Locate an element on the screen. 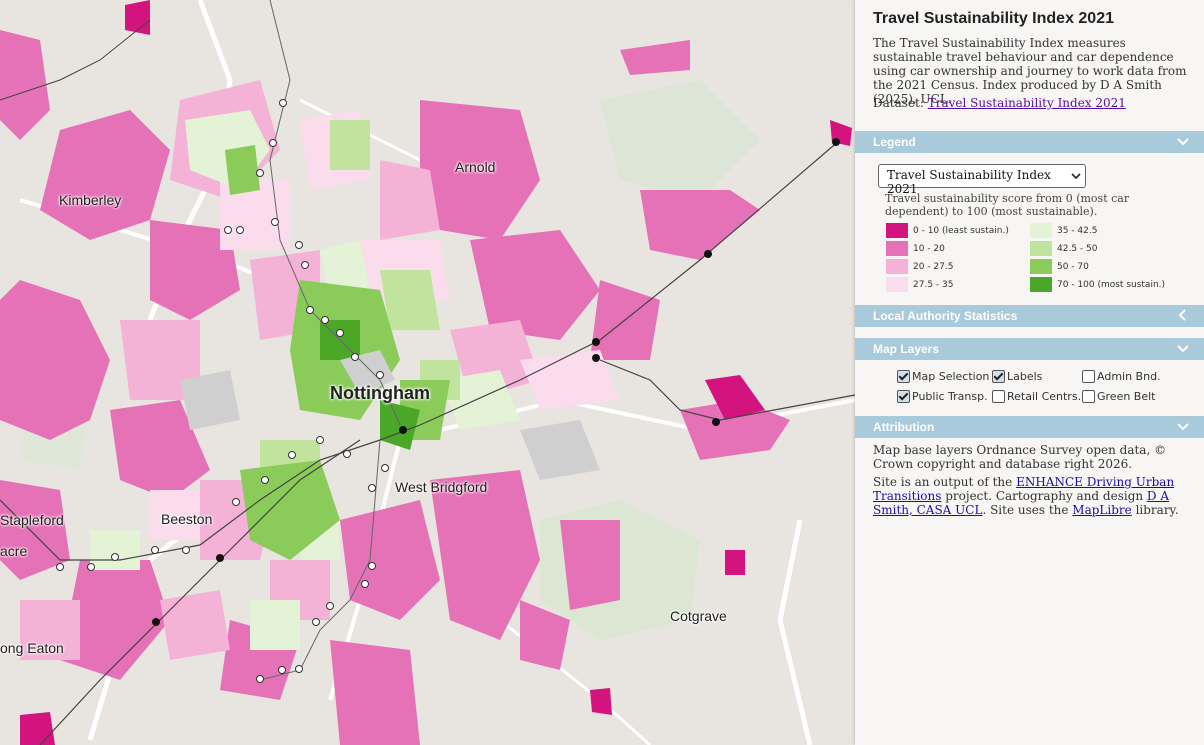  legend-item-label: 0 - 10 (least sustain.) is located at coordinates (961, 231).